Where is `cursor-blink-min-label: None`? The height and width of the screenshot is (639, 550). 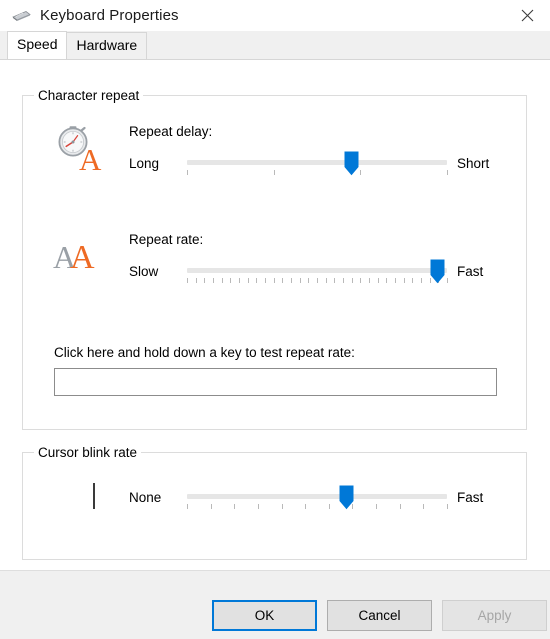
cursor-blink-min-label: None is located at coordinates (145, 497).